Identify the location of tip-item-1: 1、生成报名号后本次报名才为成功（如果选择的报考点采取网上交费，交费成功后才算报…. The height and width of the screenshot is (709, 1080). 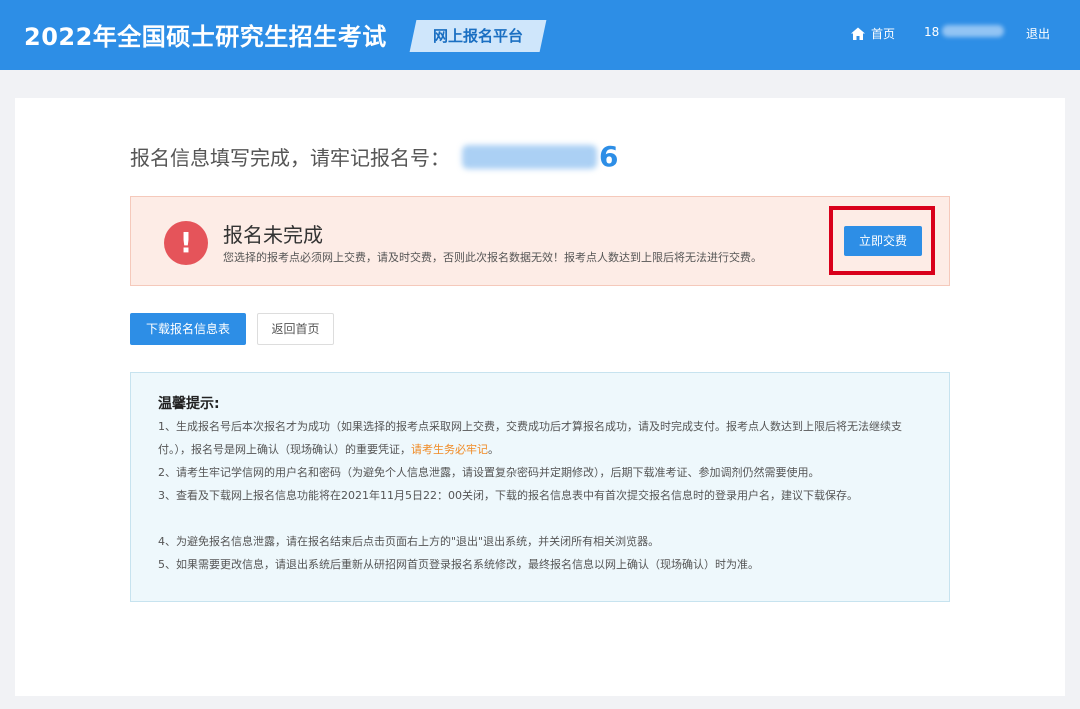
(543, 438).